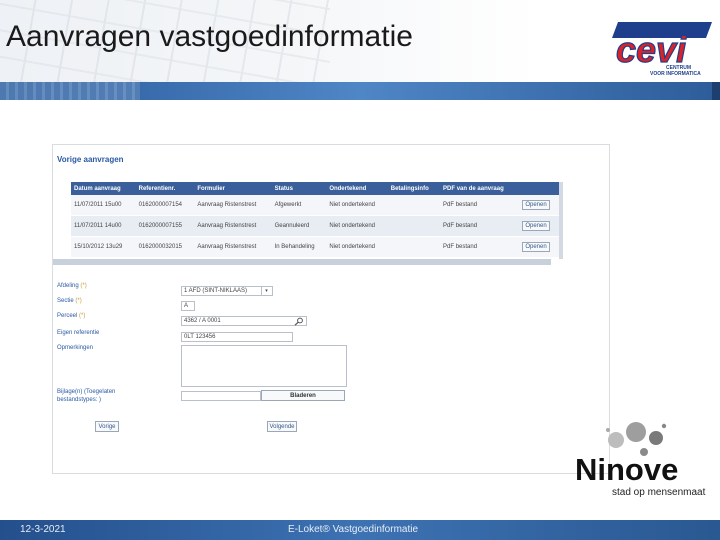 Image resolution: width=720 pixels, height=540 pixels. Describe the element at coordinates (651, 49) in the screenshot. I see `cevi-logo-letters: cevi` at that location.